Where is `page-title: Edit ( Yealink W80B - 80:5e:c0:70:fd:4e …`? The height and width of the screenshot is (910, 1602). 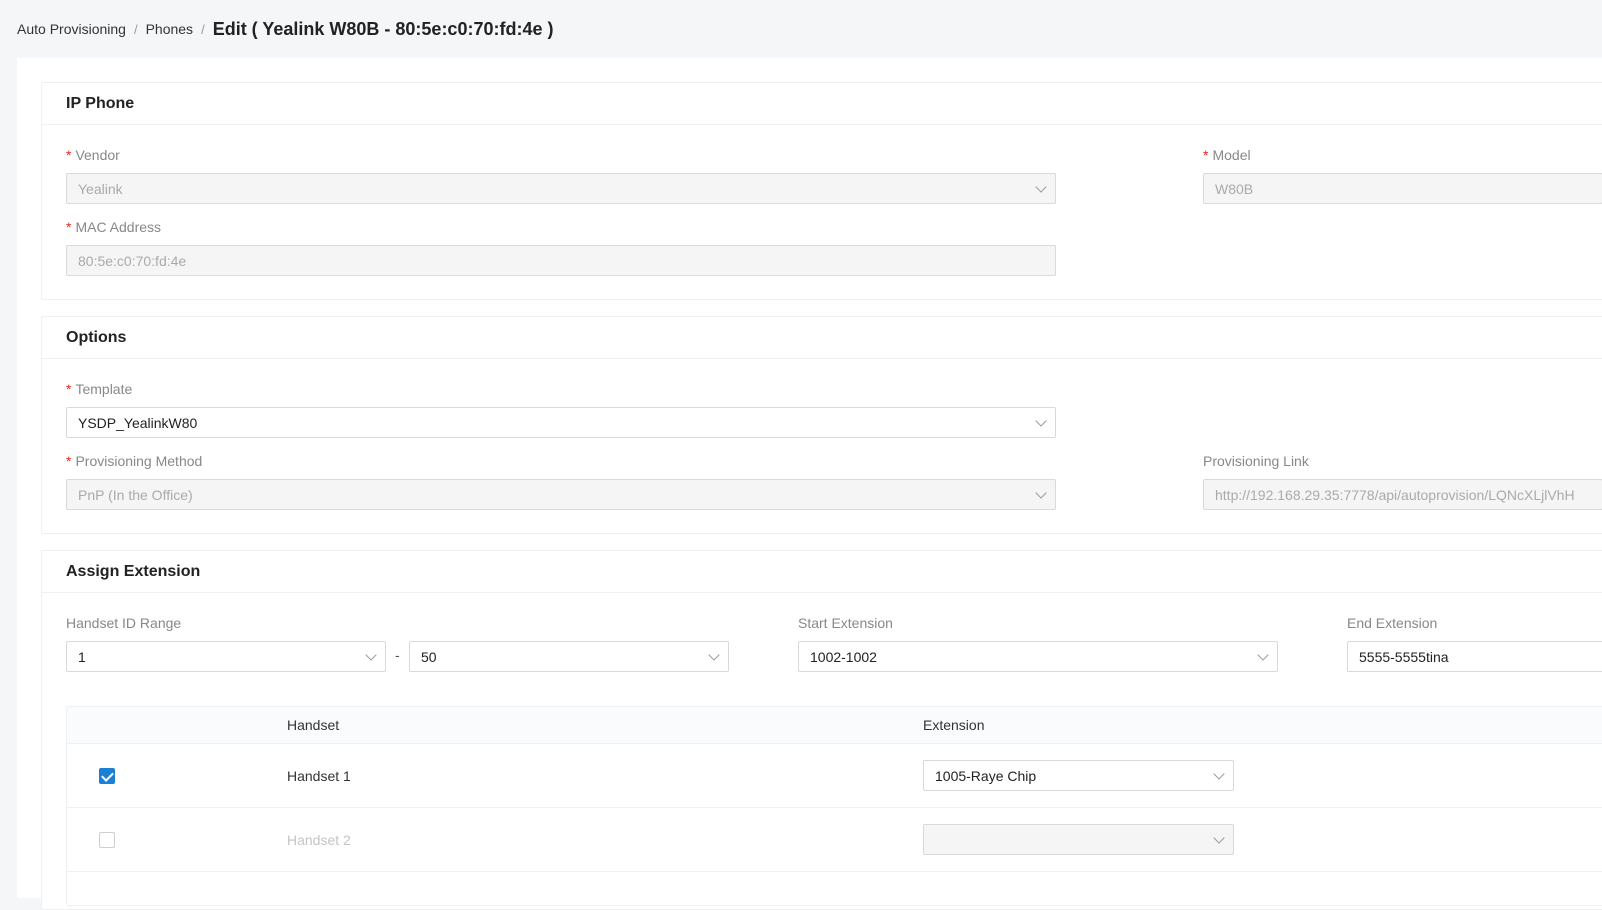
page-title: Edit ( Yealink W80B - 80:5e:c0:70:fd:4e … is located at coordinates (383, 28).